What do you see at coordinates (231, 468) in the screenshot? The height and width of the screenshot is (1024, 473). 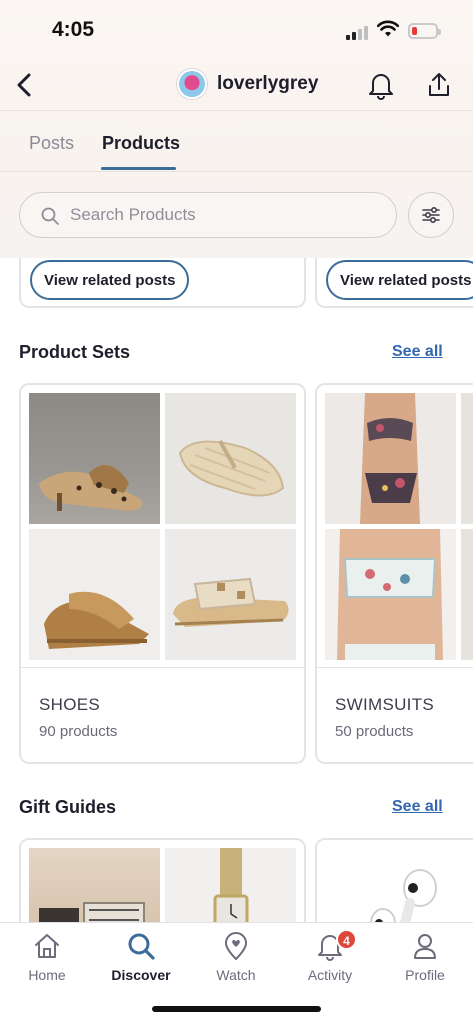 I see `woven-flat-image` at bounding box center [231, 468].